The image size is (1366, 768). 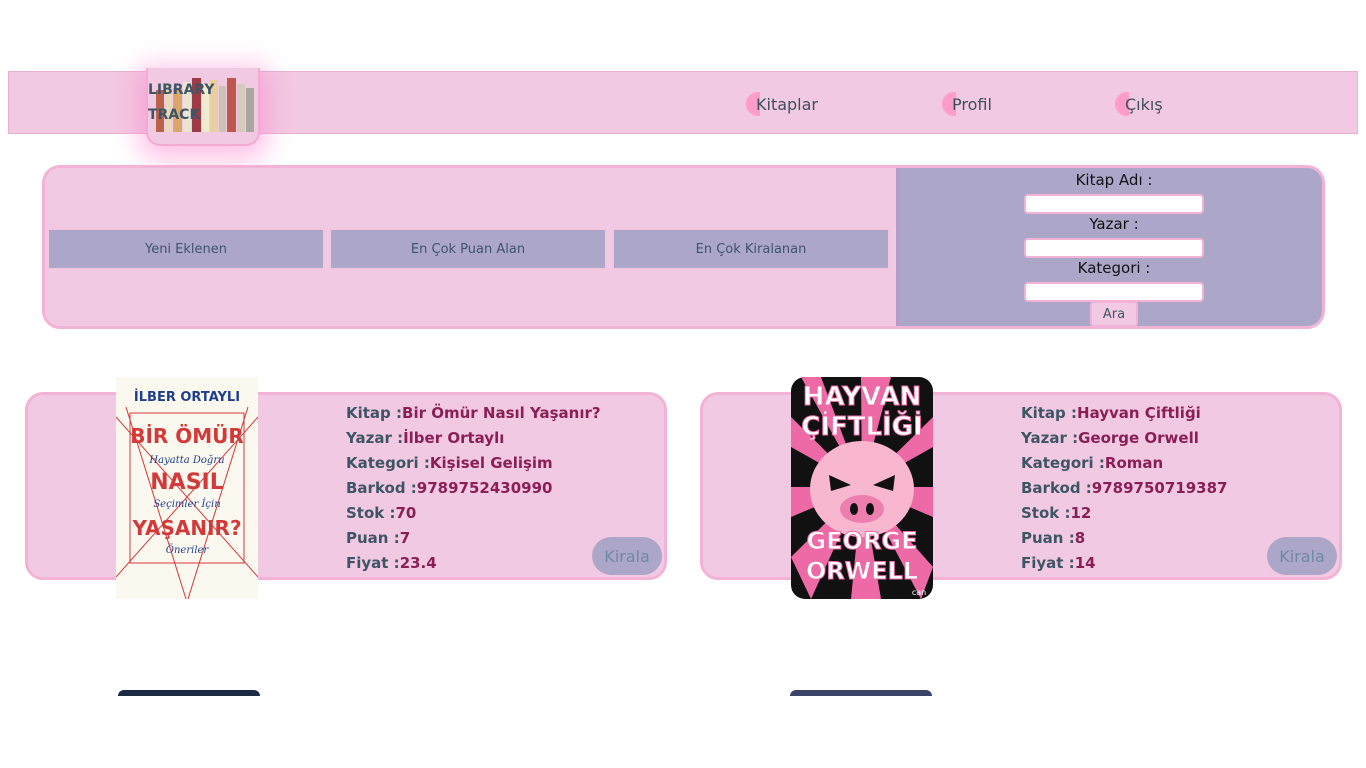 I want to click on book-title: Bir Ömür Nasıl Yaşanır?, so click(x=501, y=413).